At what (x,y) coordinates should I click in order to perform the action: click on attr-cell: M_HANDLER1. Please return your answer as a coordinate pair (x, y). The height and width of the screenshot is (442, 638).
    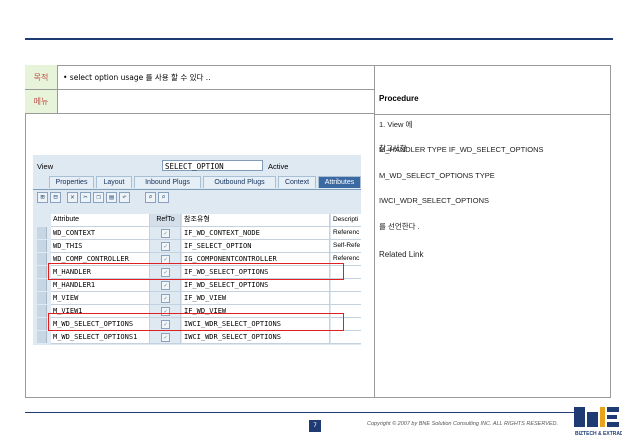
    Looking at the image, I should click on (100, 285).